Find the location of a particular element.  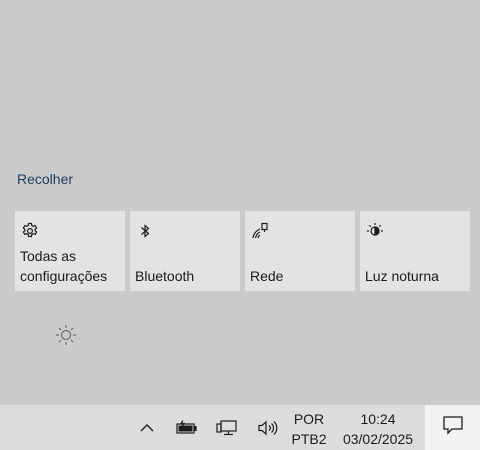

tile-label: Luz noturna is located at coordinates (402, 276).